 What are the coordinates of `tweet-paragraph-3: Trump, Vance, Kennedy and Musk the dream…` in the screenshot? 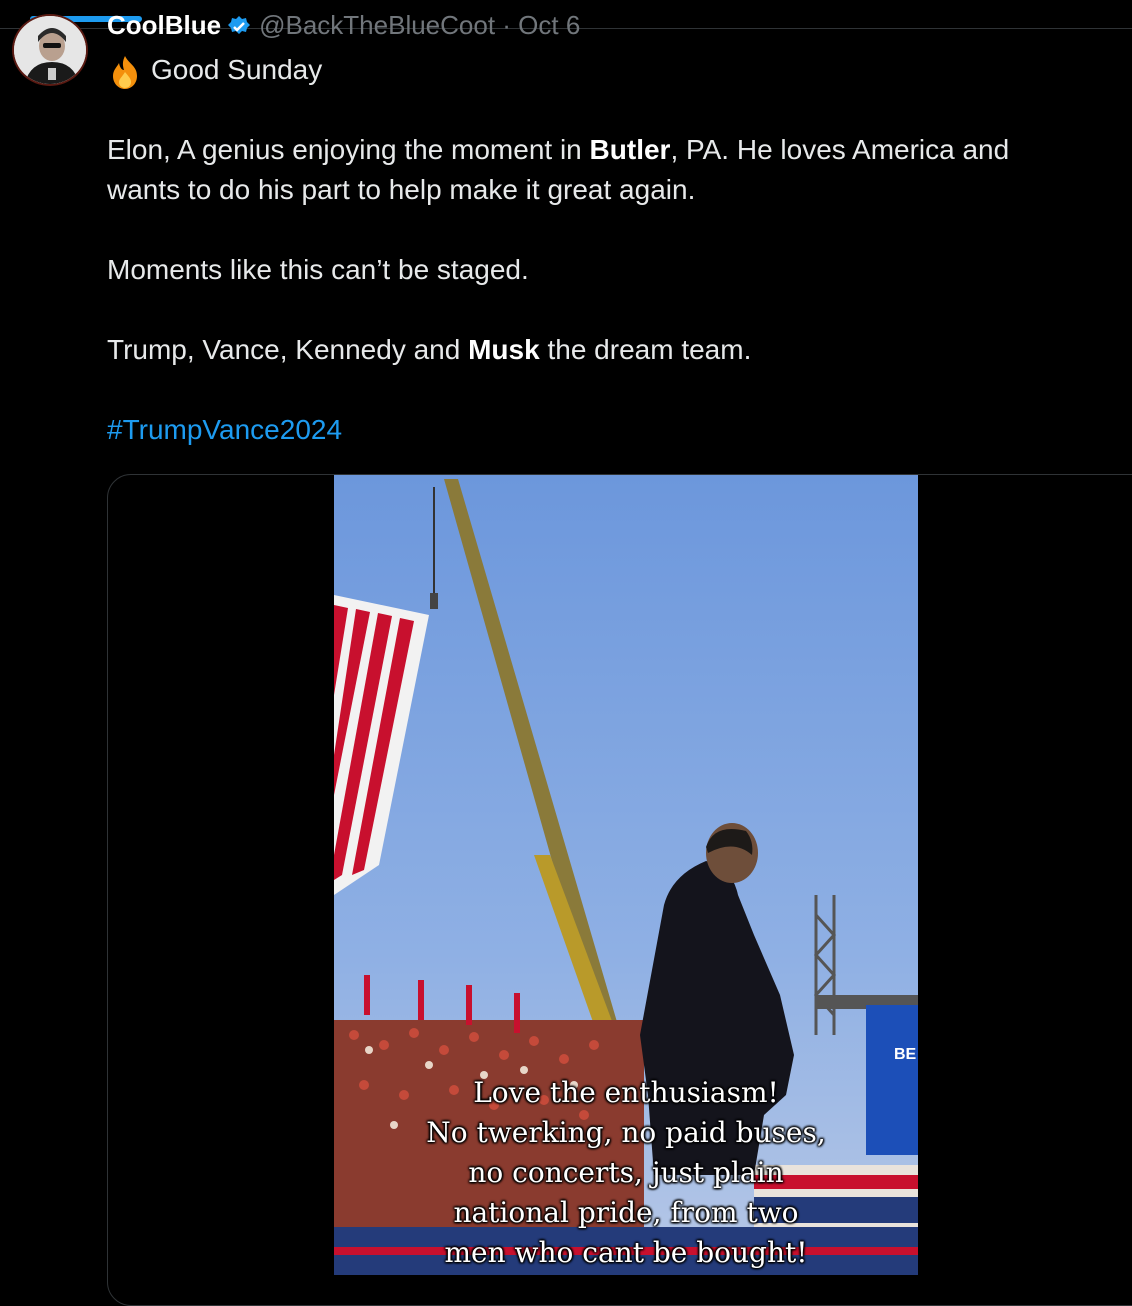 It's located at (429, 350).